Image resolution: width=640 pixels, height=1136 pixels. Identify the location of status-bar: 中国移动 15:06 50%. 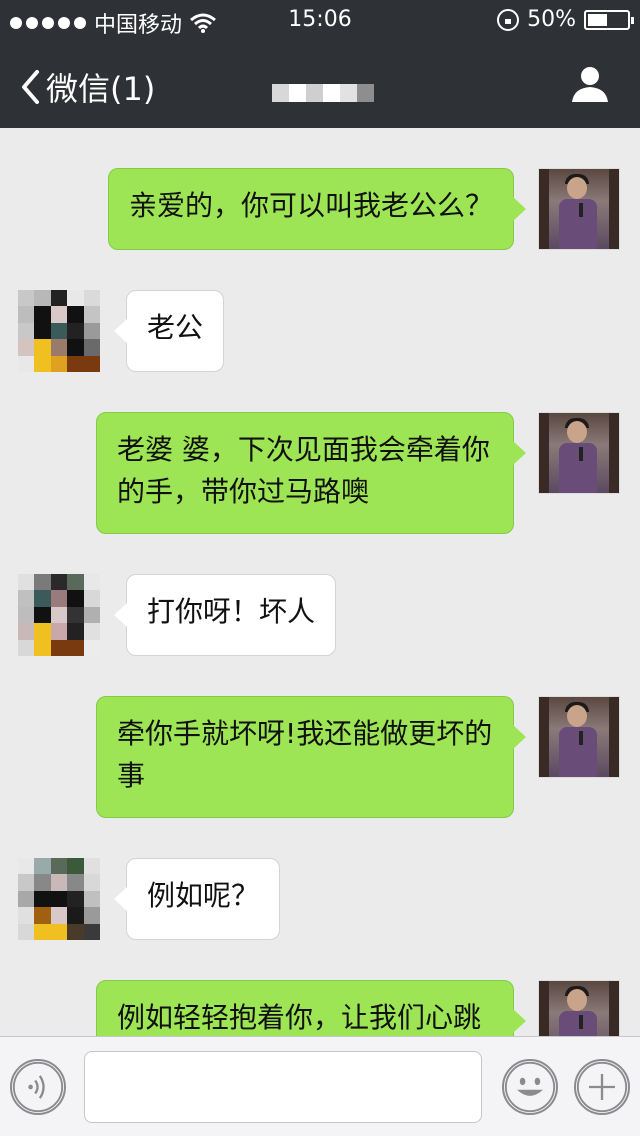
(320, 20).